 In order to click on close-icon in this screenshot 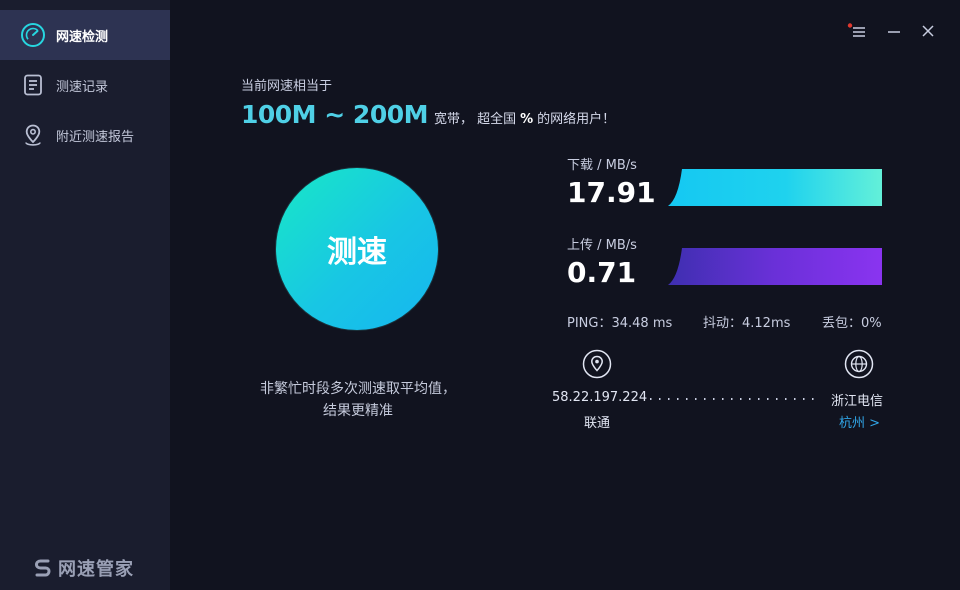, I will do `click(928, 31)`.